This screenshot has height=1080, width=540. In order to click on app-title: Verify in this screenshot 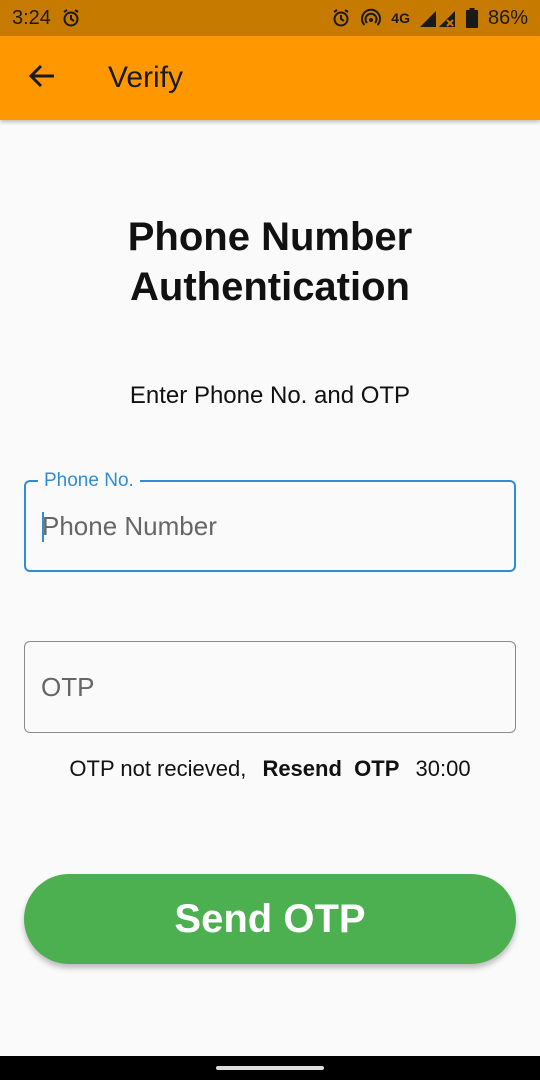, I will do `click(146, 77)`.